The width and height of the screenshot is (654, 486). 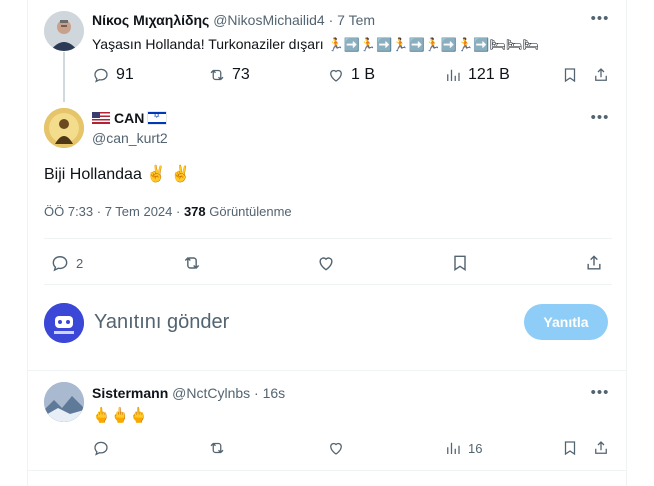 I want to click on focused-share-button, so click(x=594, y=263).